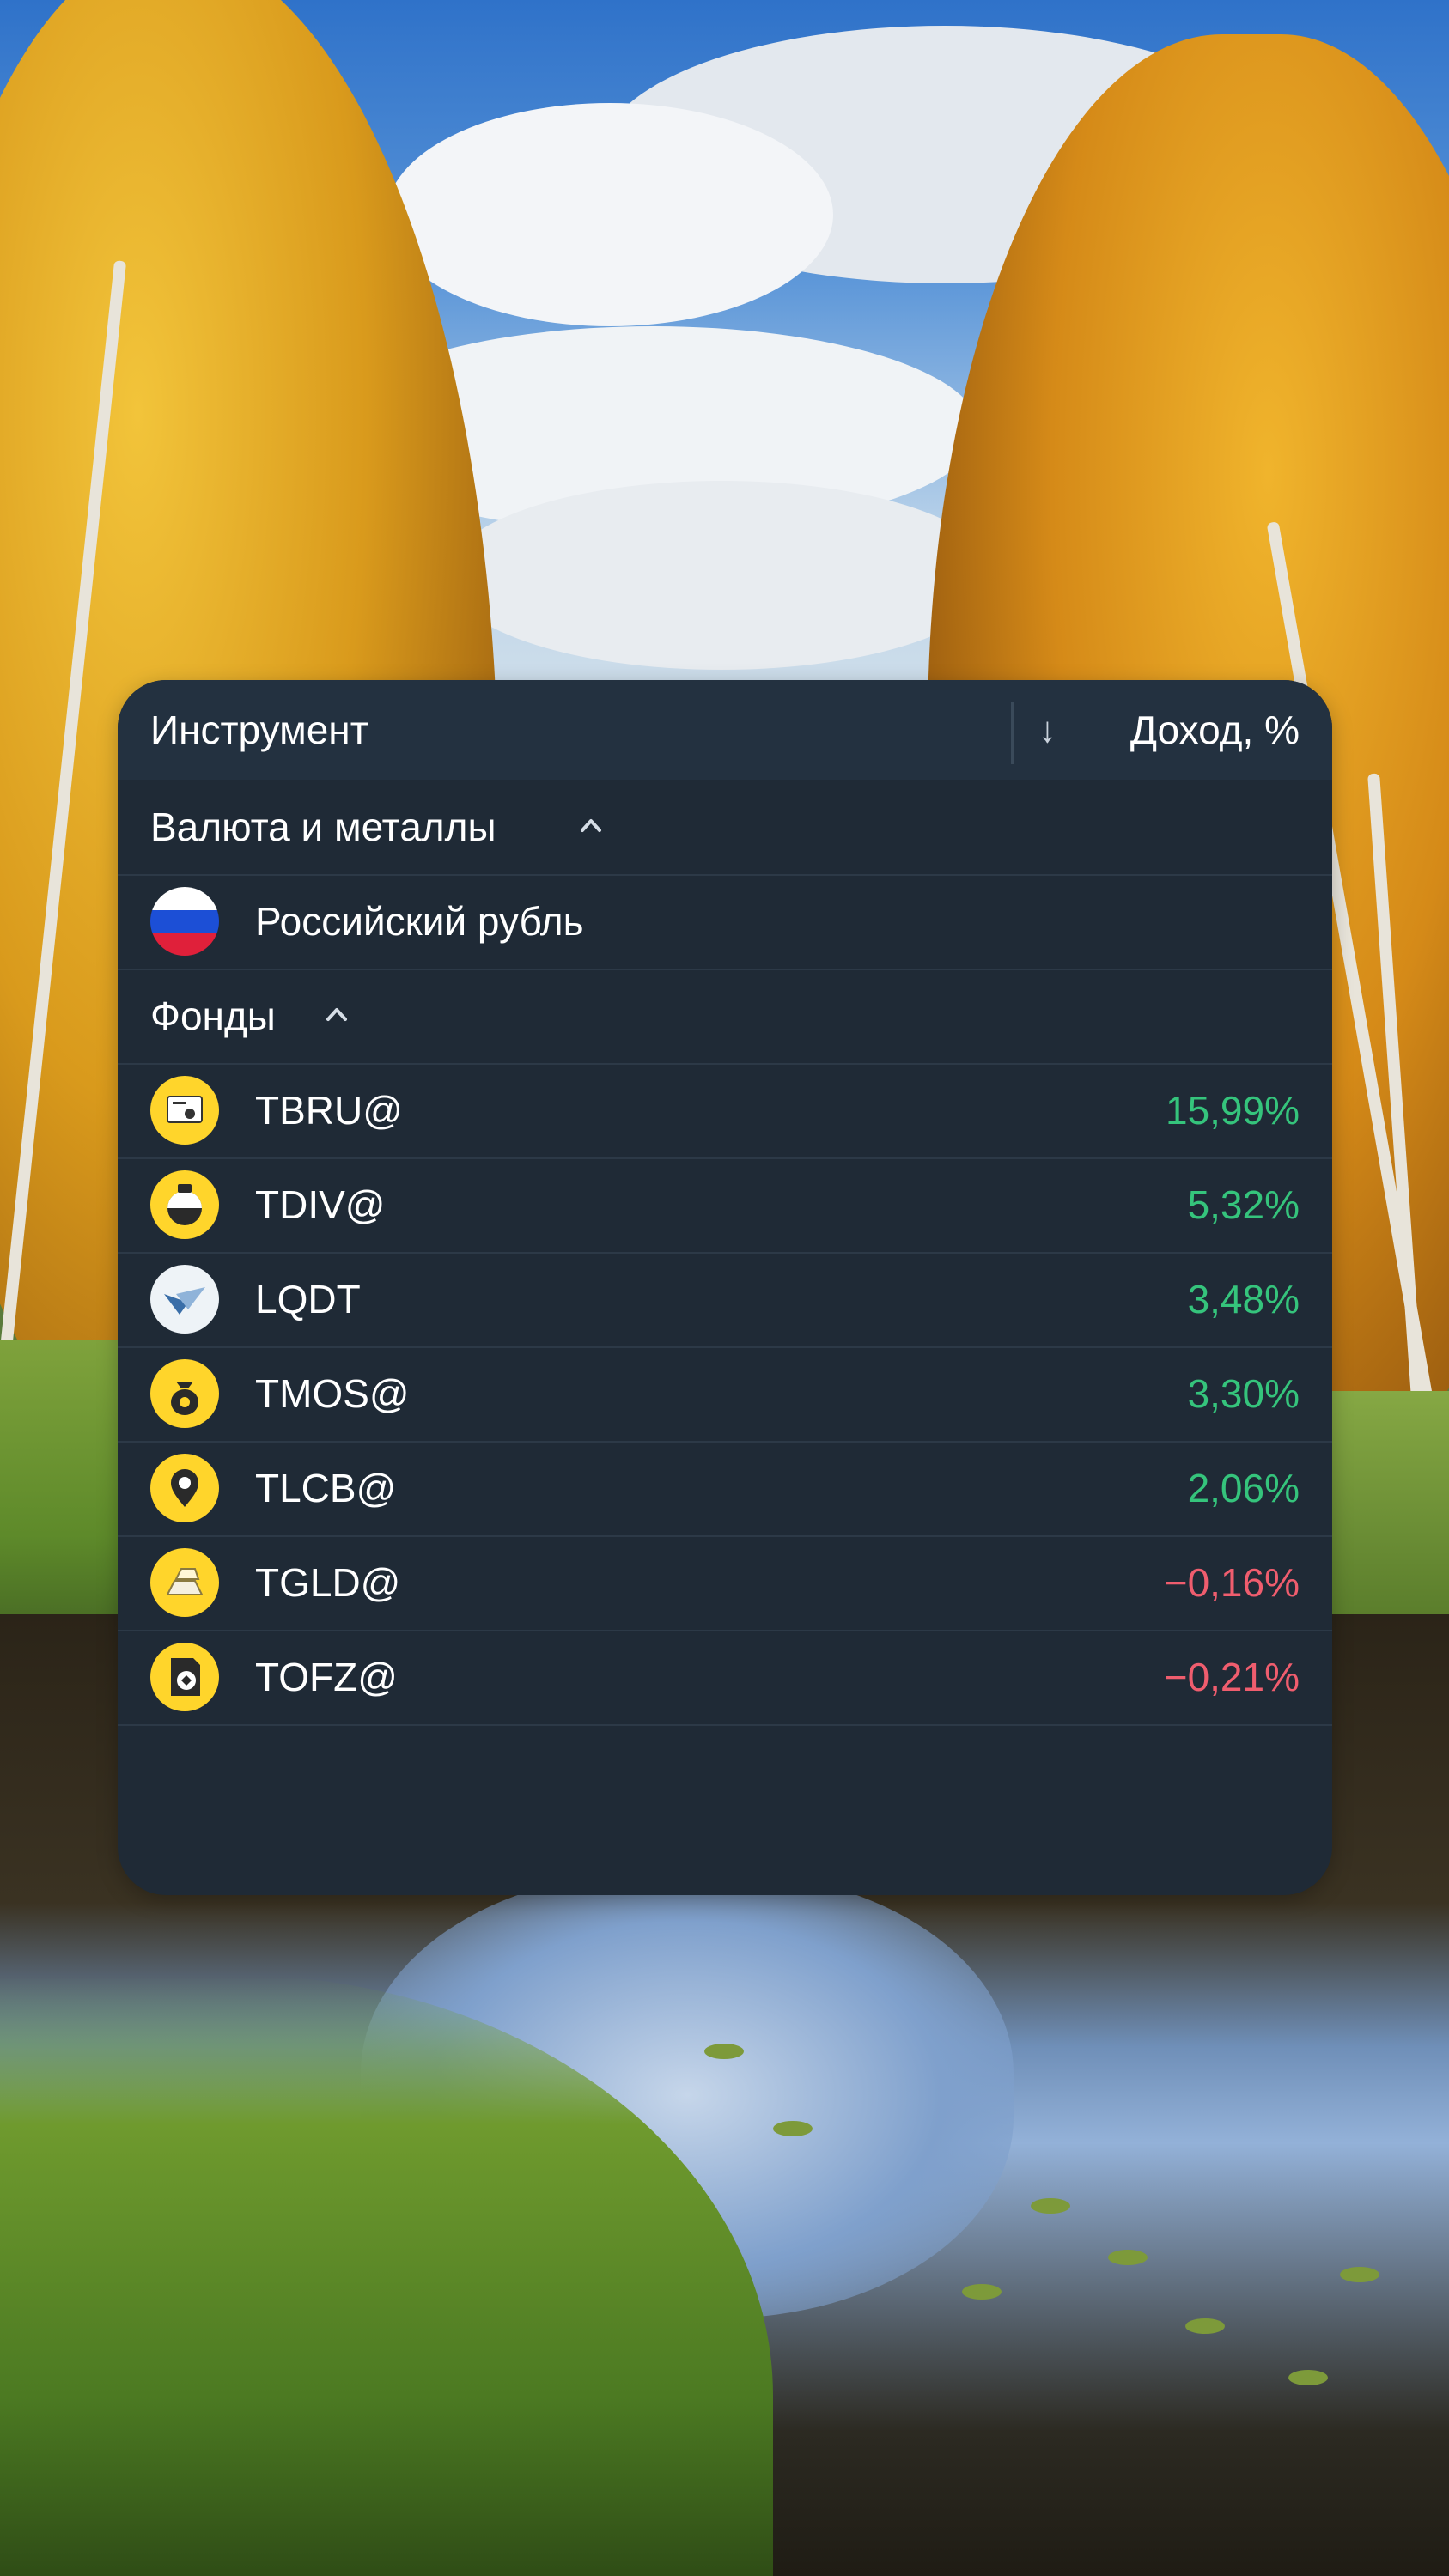  Describe the element at coordinates (326, 1488) in the screenshot. I see `instrument-name: TLCB@` at that location.